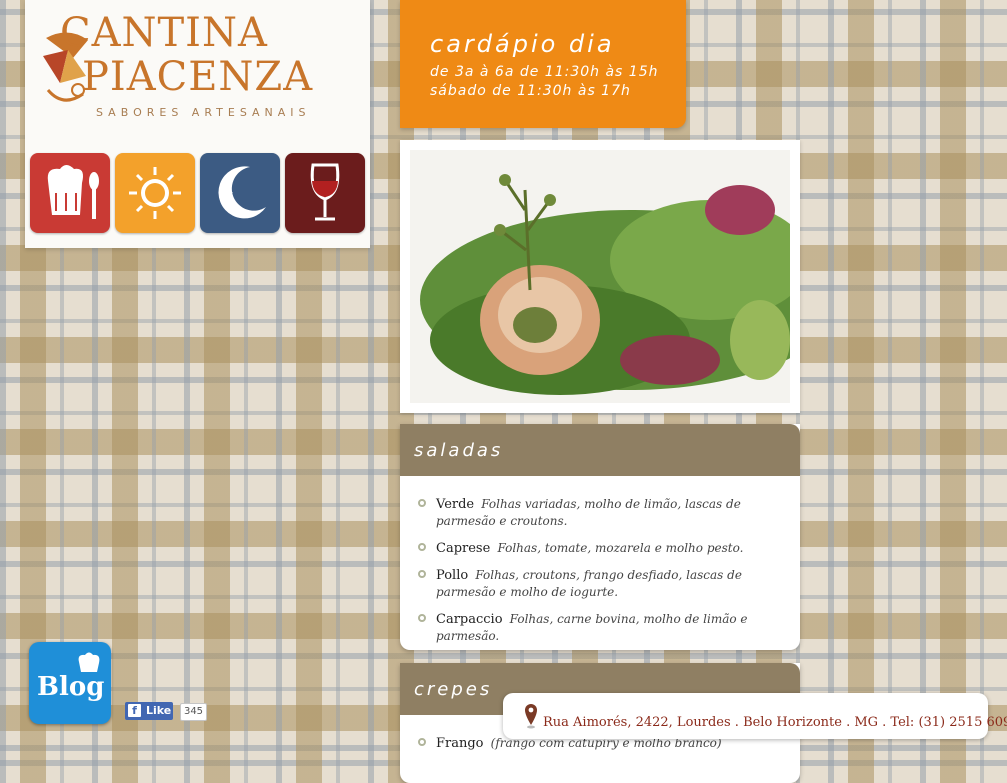 The width and height of the screenshot is (1007, 783). What do you see at coordinates (134, 710) in the screenshot?
I see `facebook-icon: f` at bounding box center [134, 710].